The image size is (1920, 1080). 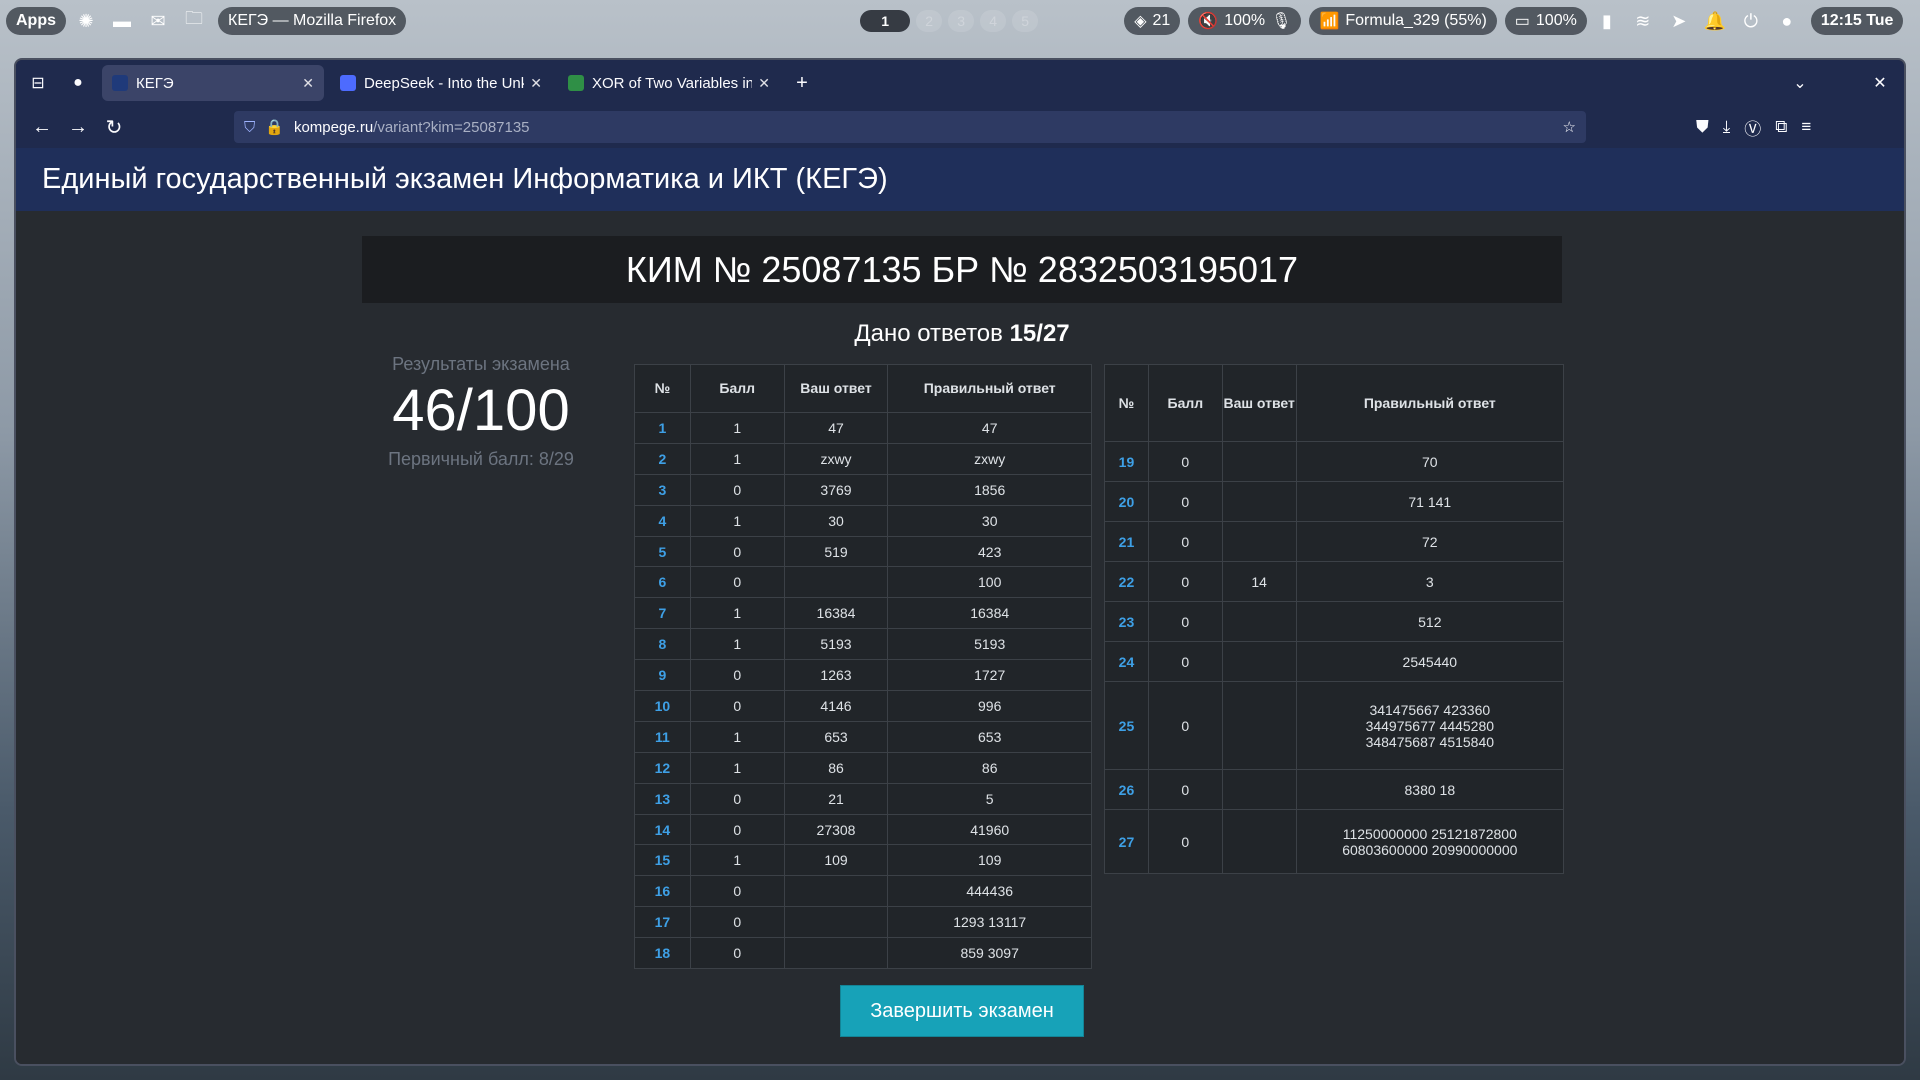 I want to click on wifi-icon: 📶, so click(x=1329, y=21).